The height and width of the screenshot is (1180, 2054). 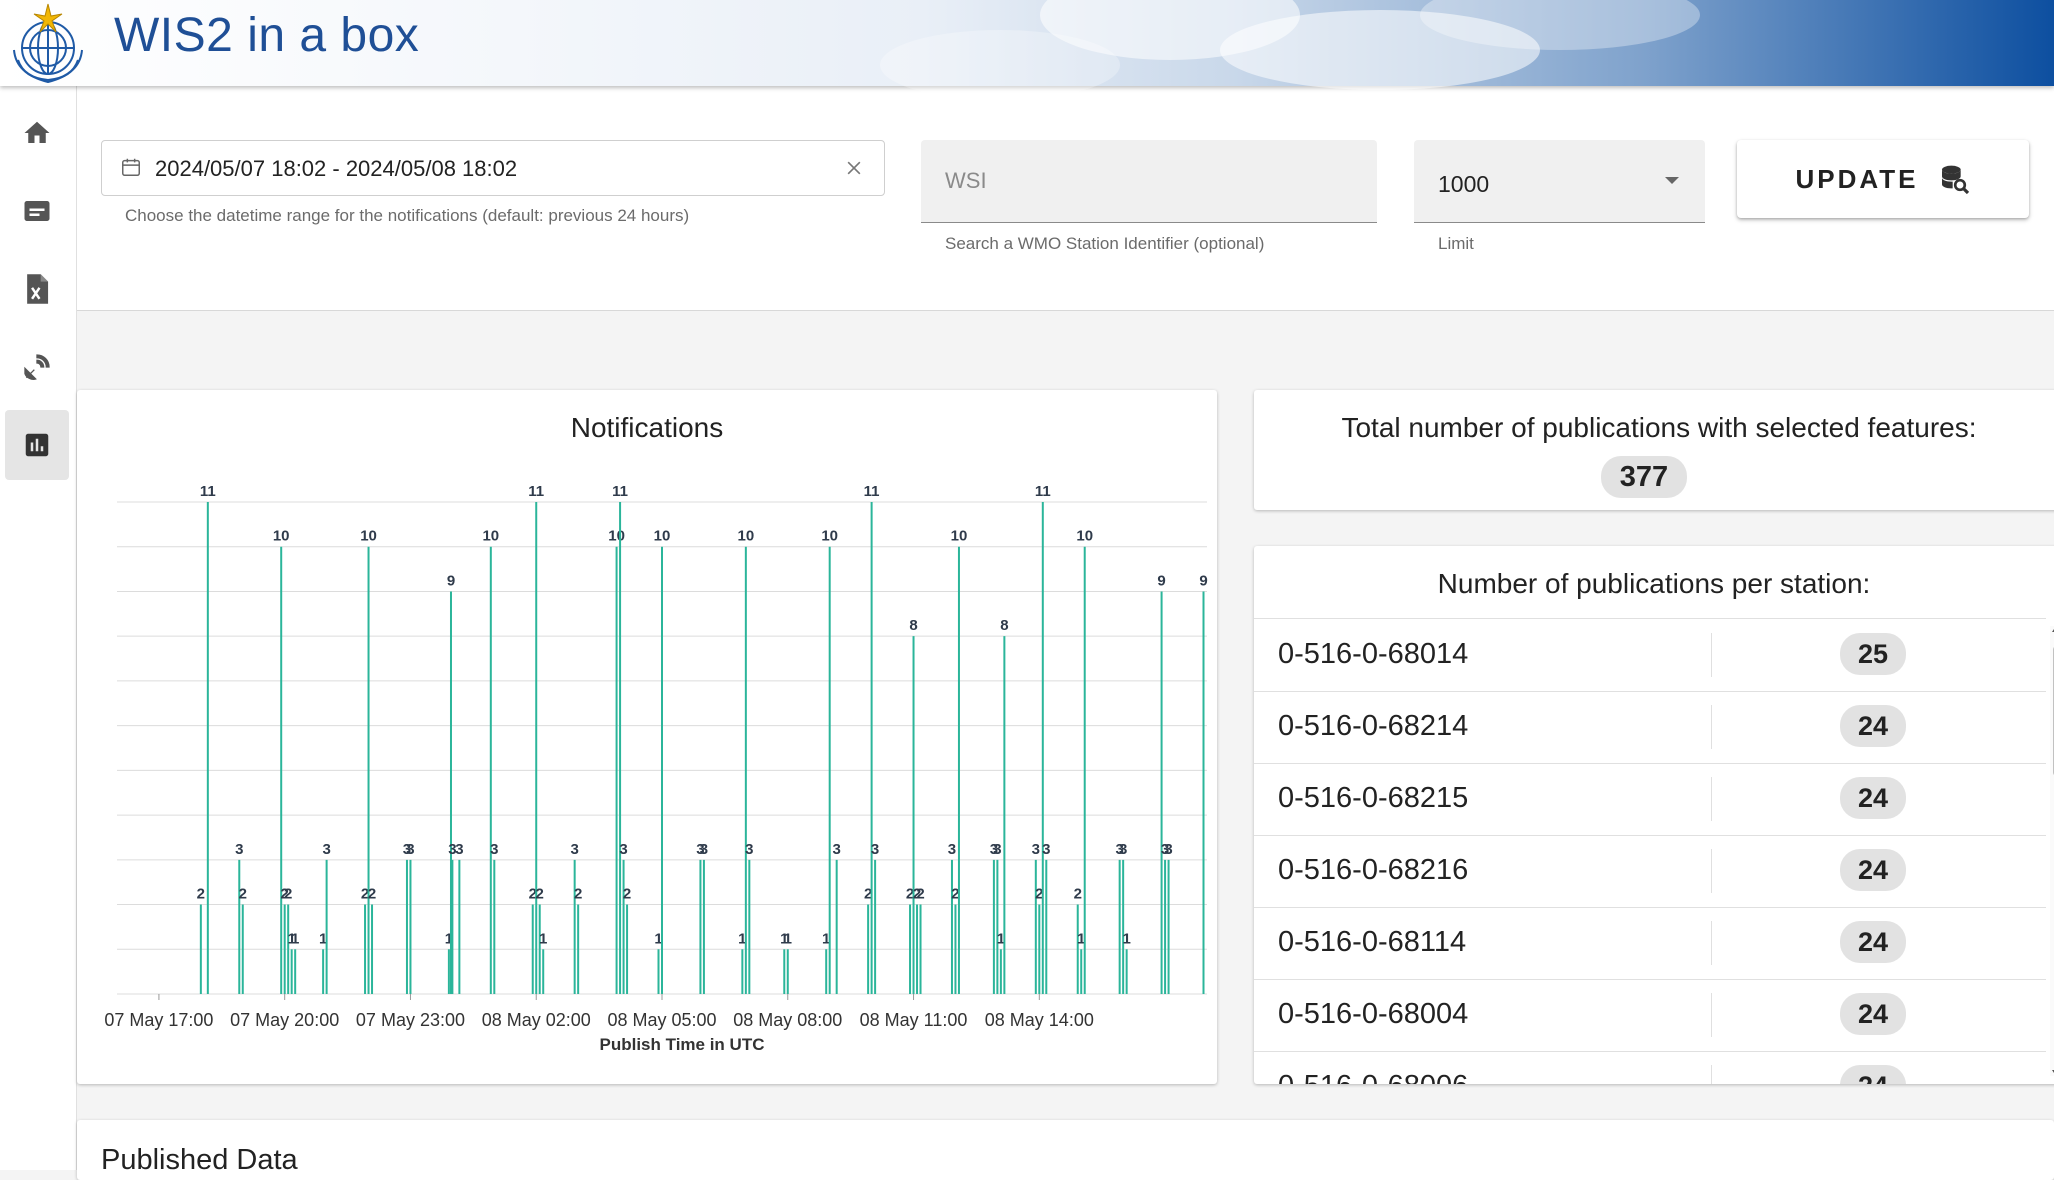 What do you see at coordinates (914, 1020) in the screenshot?
I see `x-tick-label: 08 May 11:00` at bounding box center [914, 1020].